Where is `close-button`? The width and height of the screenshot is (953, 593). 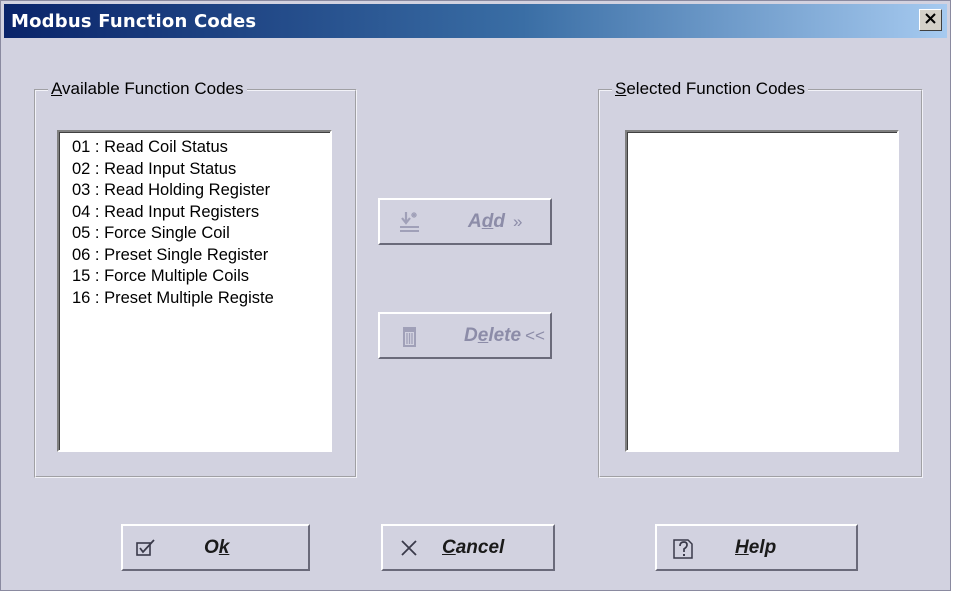
close-button is located at coordinates (930, 20).